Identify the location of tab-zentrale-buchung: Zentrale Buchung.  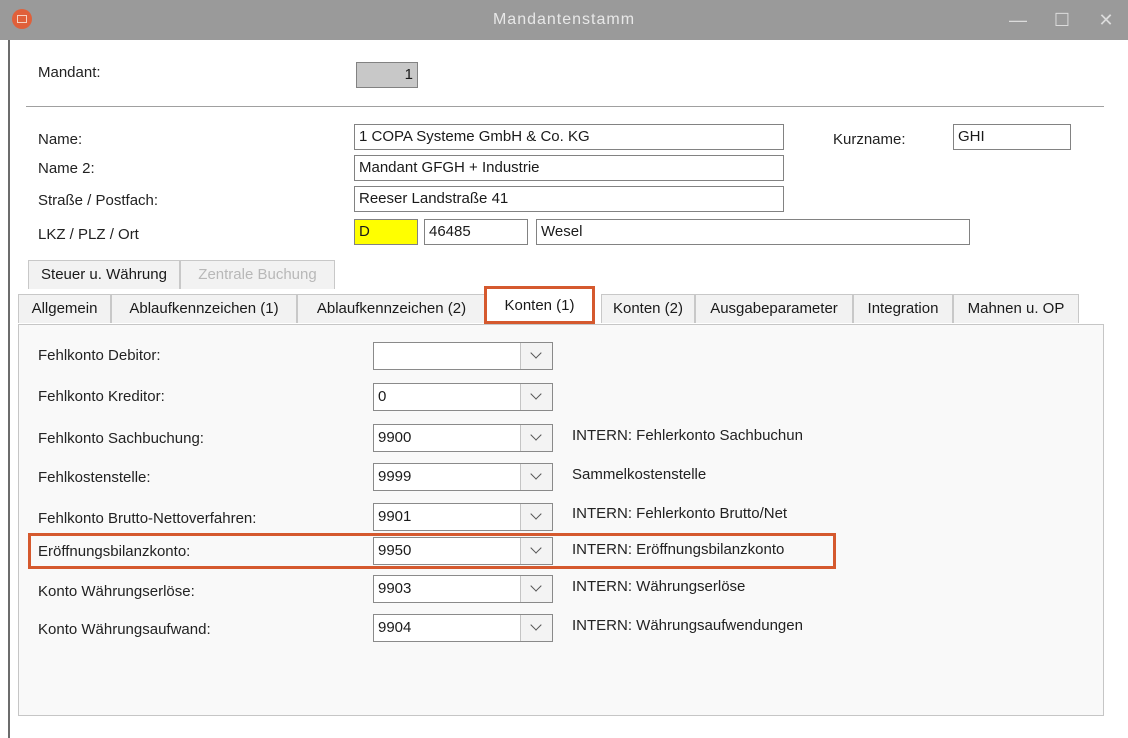
(257, 274).